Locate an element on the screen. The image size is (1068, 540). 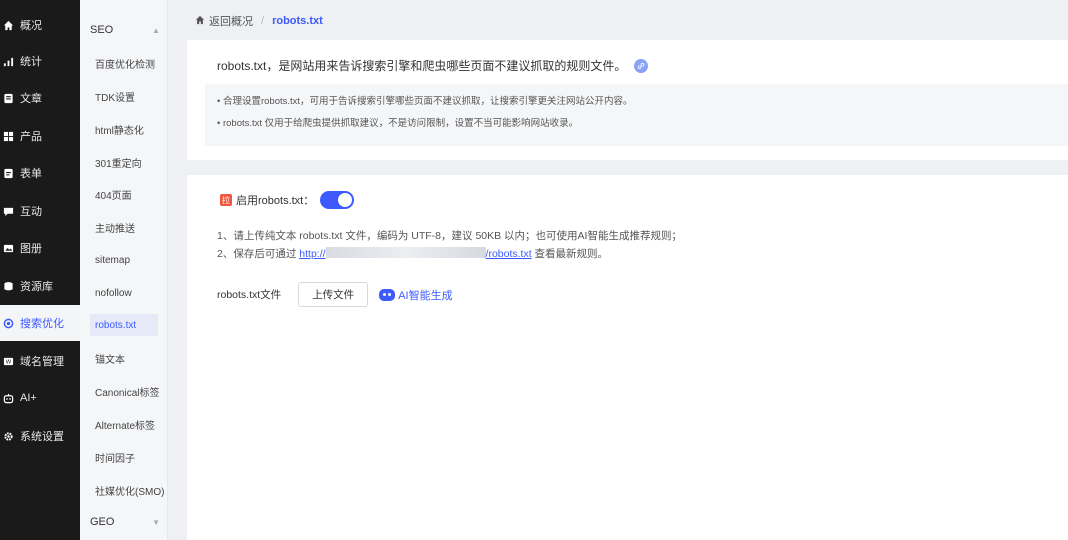
nav-label: 图册 is located at coordinates (31, 249).